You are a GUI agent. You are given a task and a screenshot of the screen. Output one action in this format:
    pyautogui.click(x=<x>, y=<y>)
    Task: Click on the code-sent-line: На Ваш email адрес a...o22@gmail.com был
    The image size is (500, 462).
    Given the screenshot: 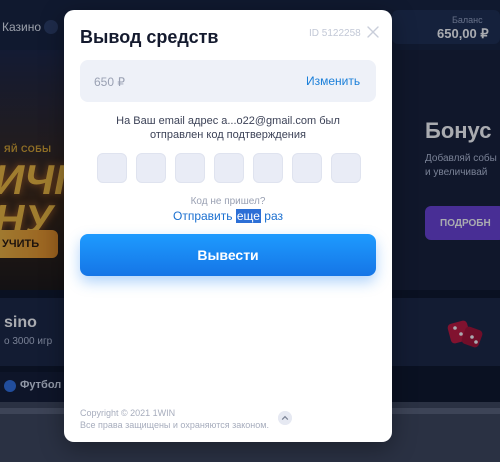 What is the action you would take?
    pyautogui.click(x=228, y=121)
    